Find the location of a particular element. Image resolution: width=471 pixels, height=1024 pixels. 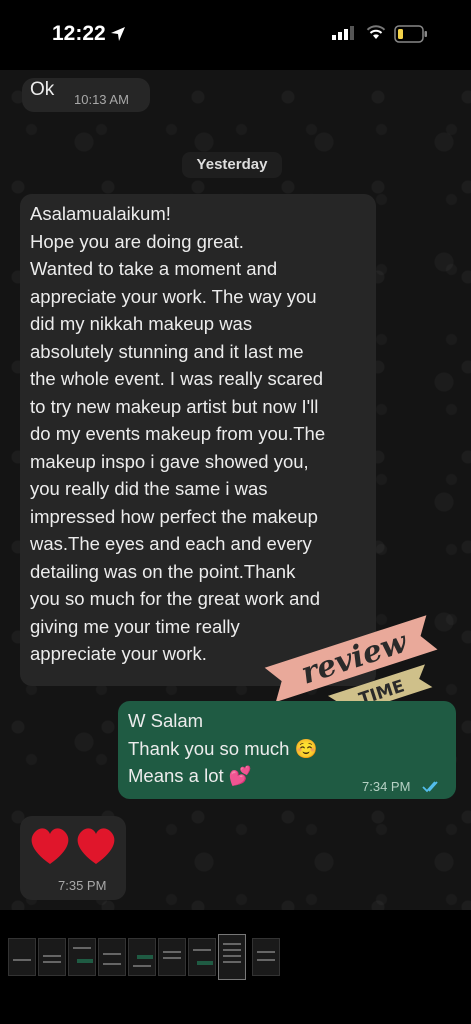

wifi-icon is located at coordinates (376, 32).